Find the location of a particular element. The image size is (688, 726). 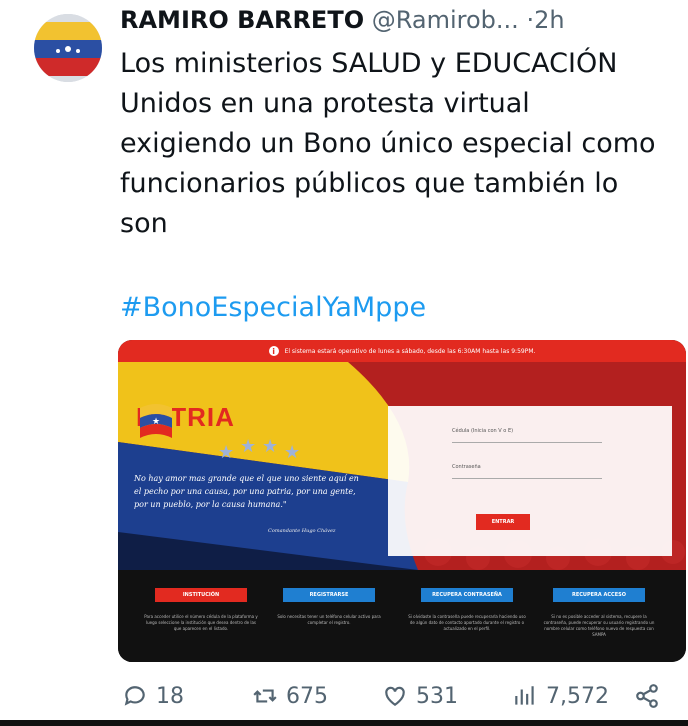

password-input is located at coordinates (527, 478).